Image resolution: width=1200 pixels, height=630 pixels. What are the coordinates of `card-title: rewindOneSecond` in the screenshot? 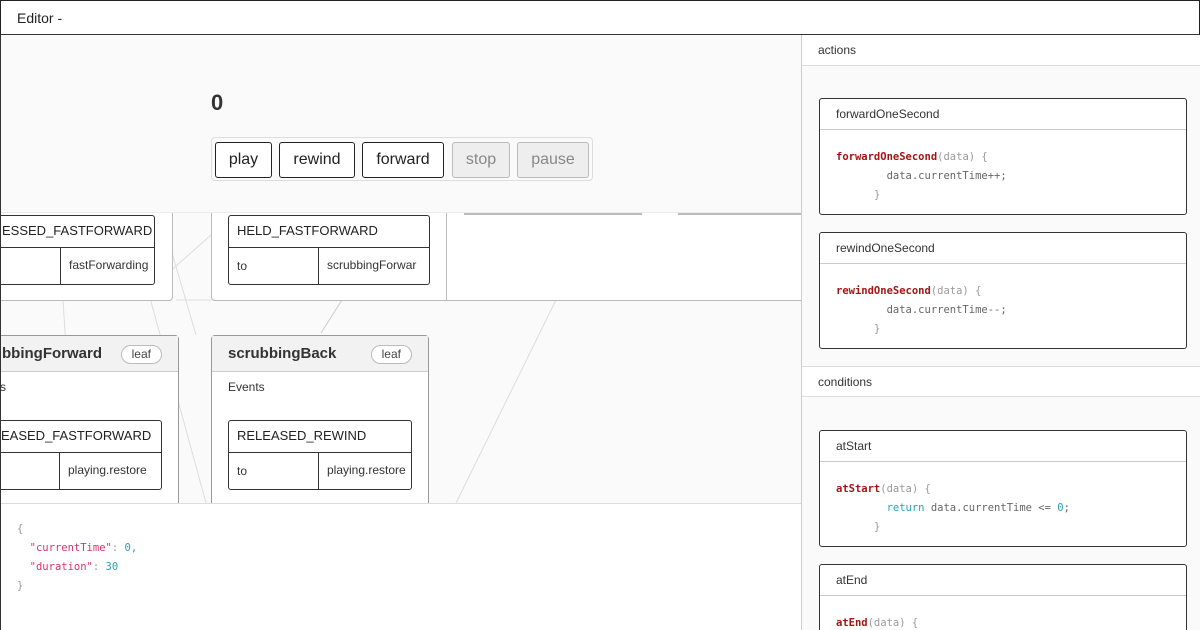 It's located at (885, 248).